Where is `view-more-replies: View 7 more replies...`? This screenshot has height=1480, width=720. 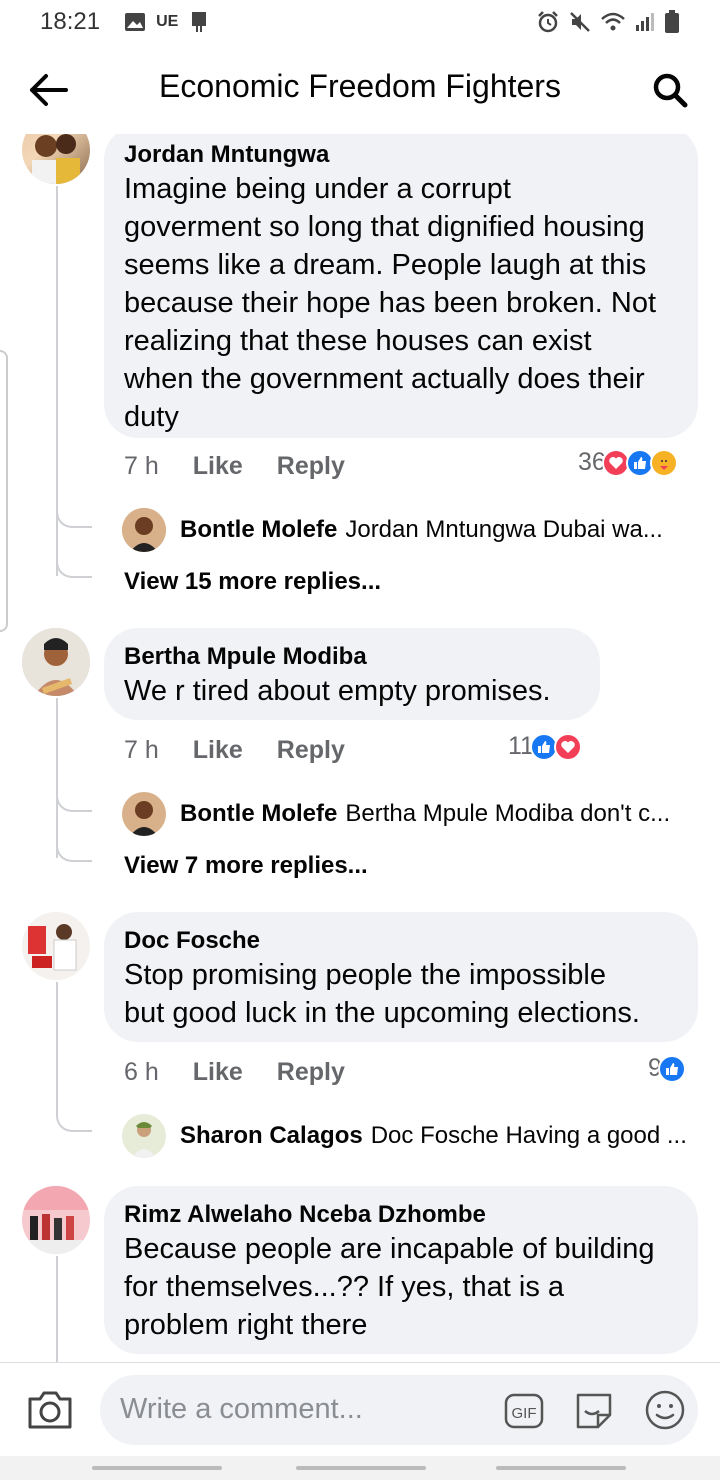
view-more-replies: View 7 more replies... is located at coordinates (246, 866).